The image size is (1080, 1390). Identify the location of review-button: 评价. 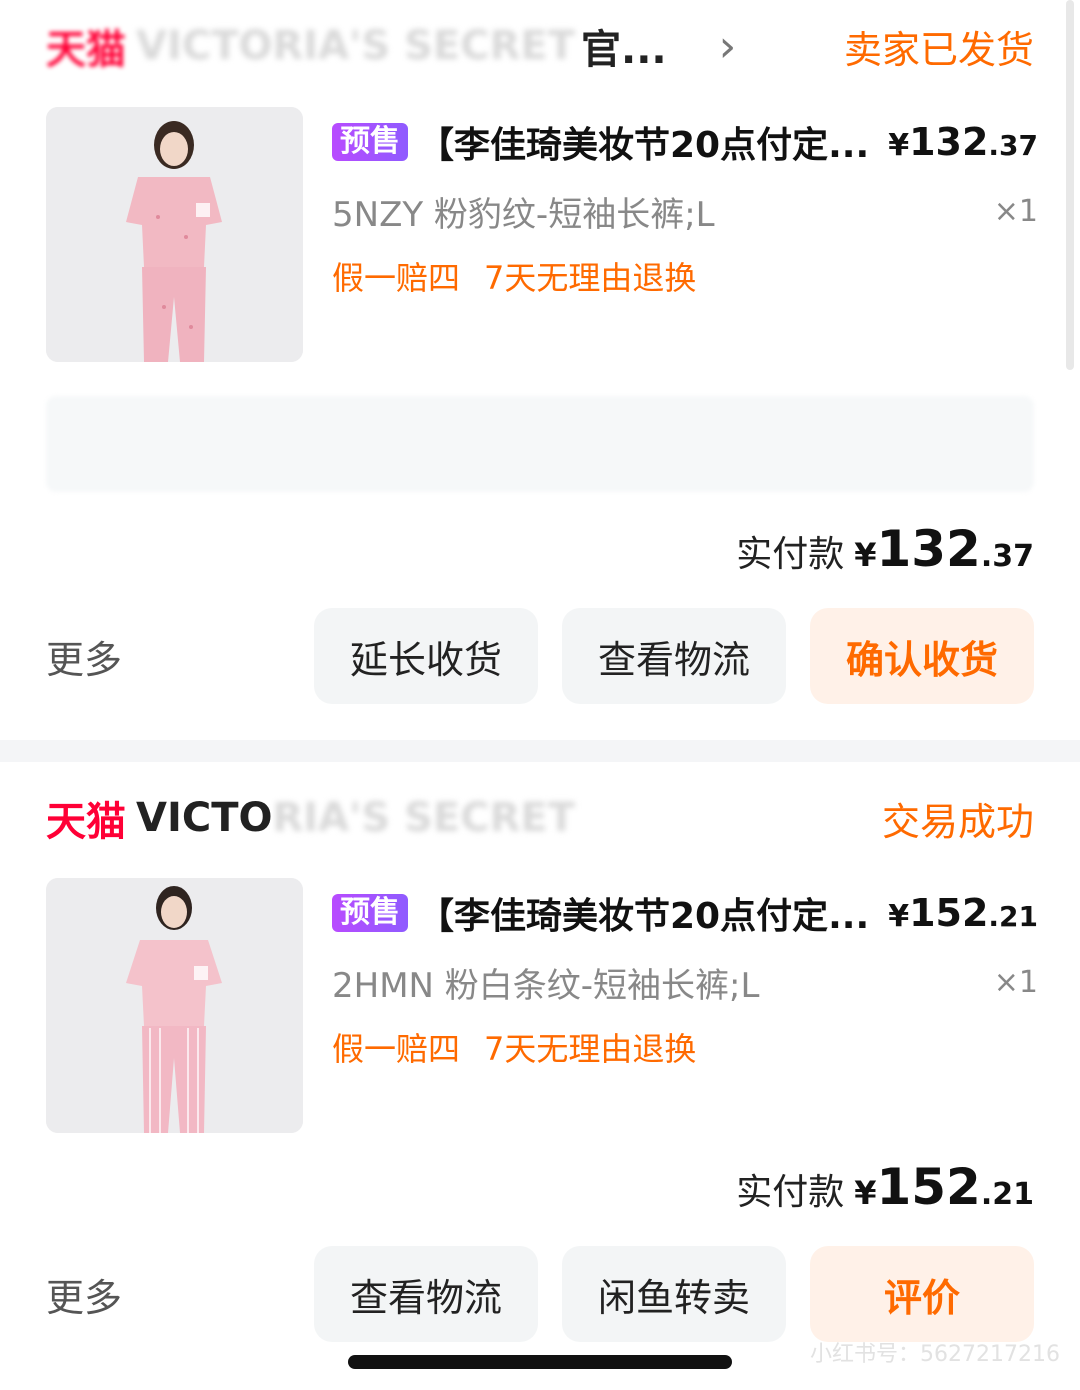
(922, 1294).